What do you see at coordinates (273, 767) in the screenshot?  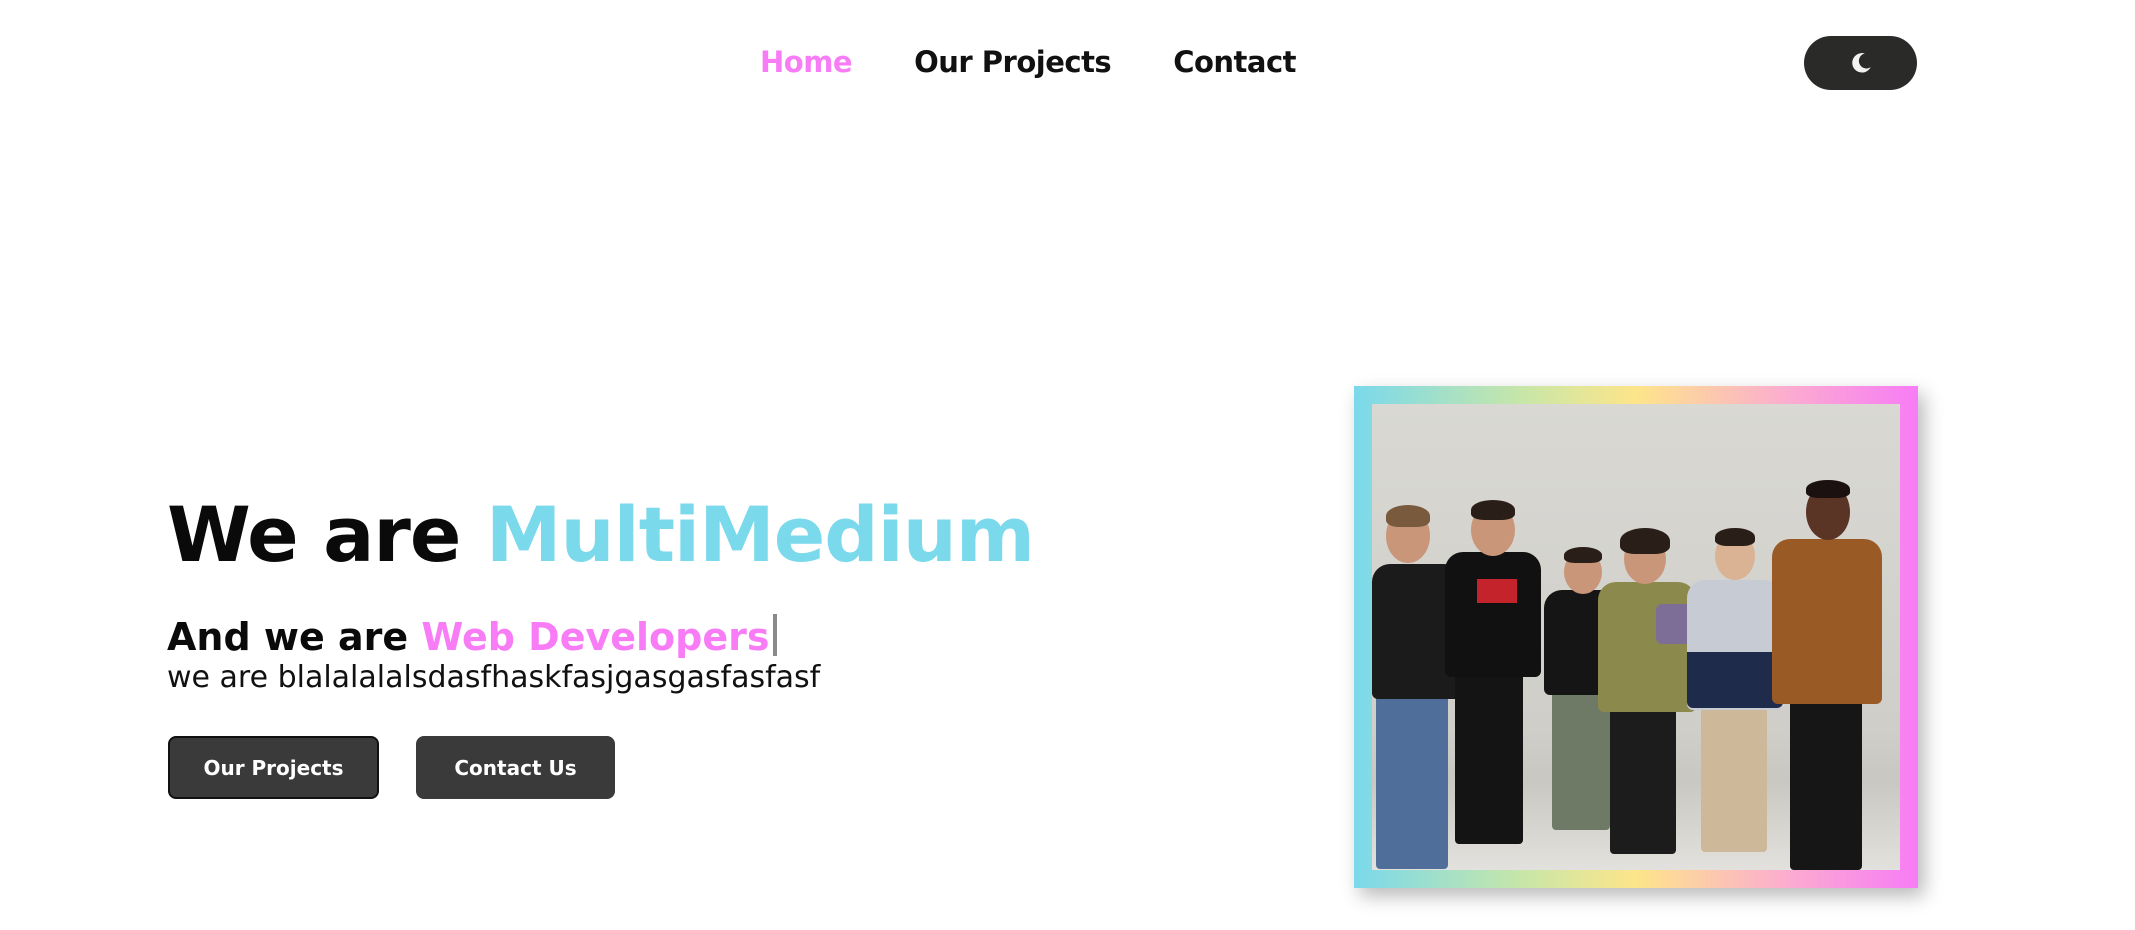 I see `our-projects-button: Our Projects` at bounding box center [273, 767].